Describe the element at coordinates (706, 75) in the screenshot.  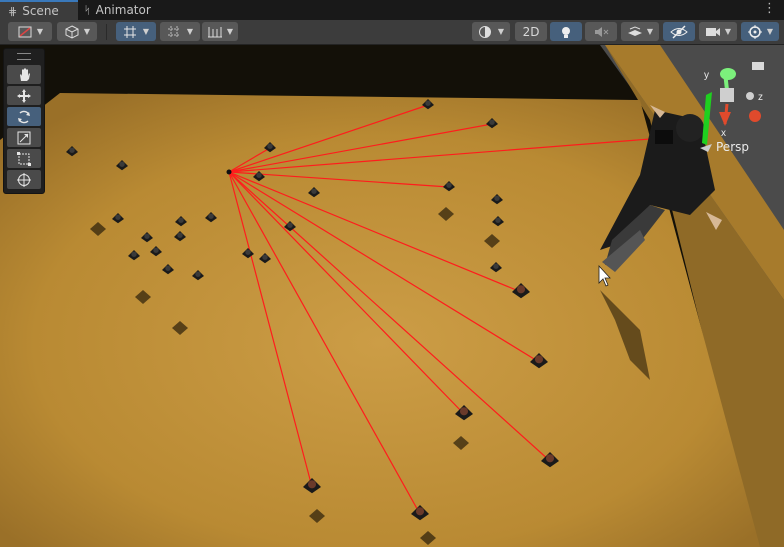
I see `gizmo-y-label: y` at that location.